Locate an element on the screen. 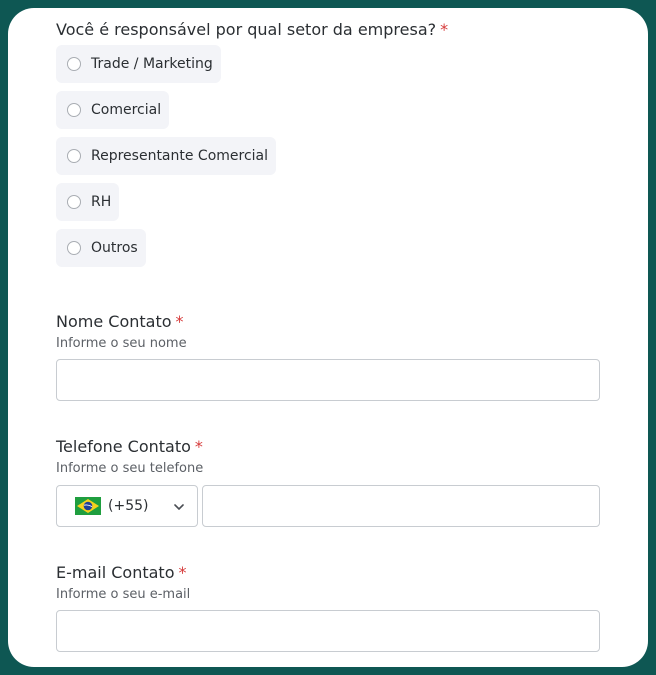 The width and height of the screenshot is (656, 675). contact-name-label: Nome Contato * is located at coordinates (120, 322).